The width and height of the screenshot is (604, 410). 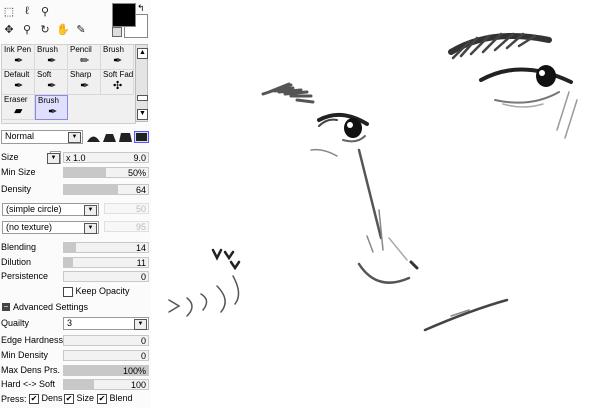 I want to click on brush-shape-select: (simple circle) ▼, so click(x=50, y=209).